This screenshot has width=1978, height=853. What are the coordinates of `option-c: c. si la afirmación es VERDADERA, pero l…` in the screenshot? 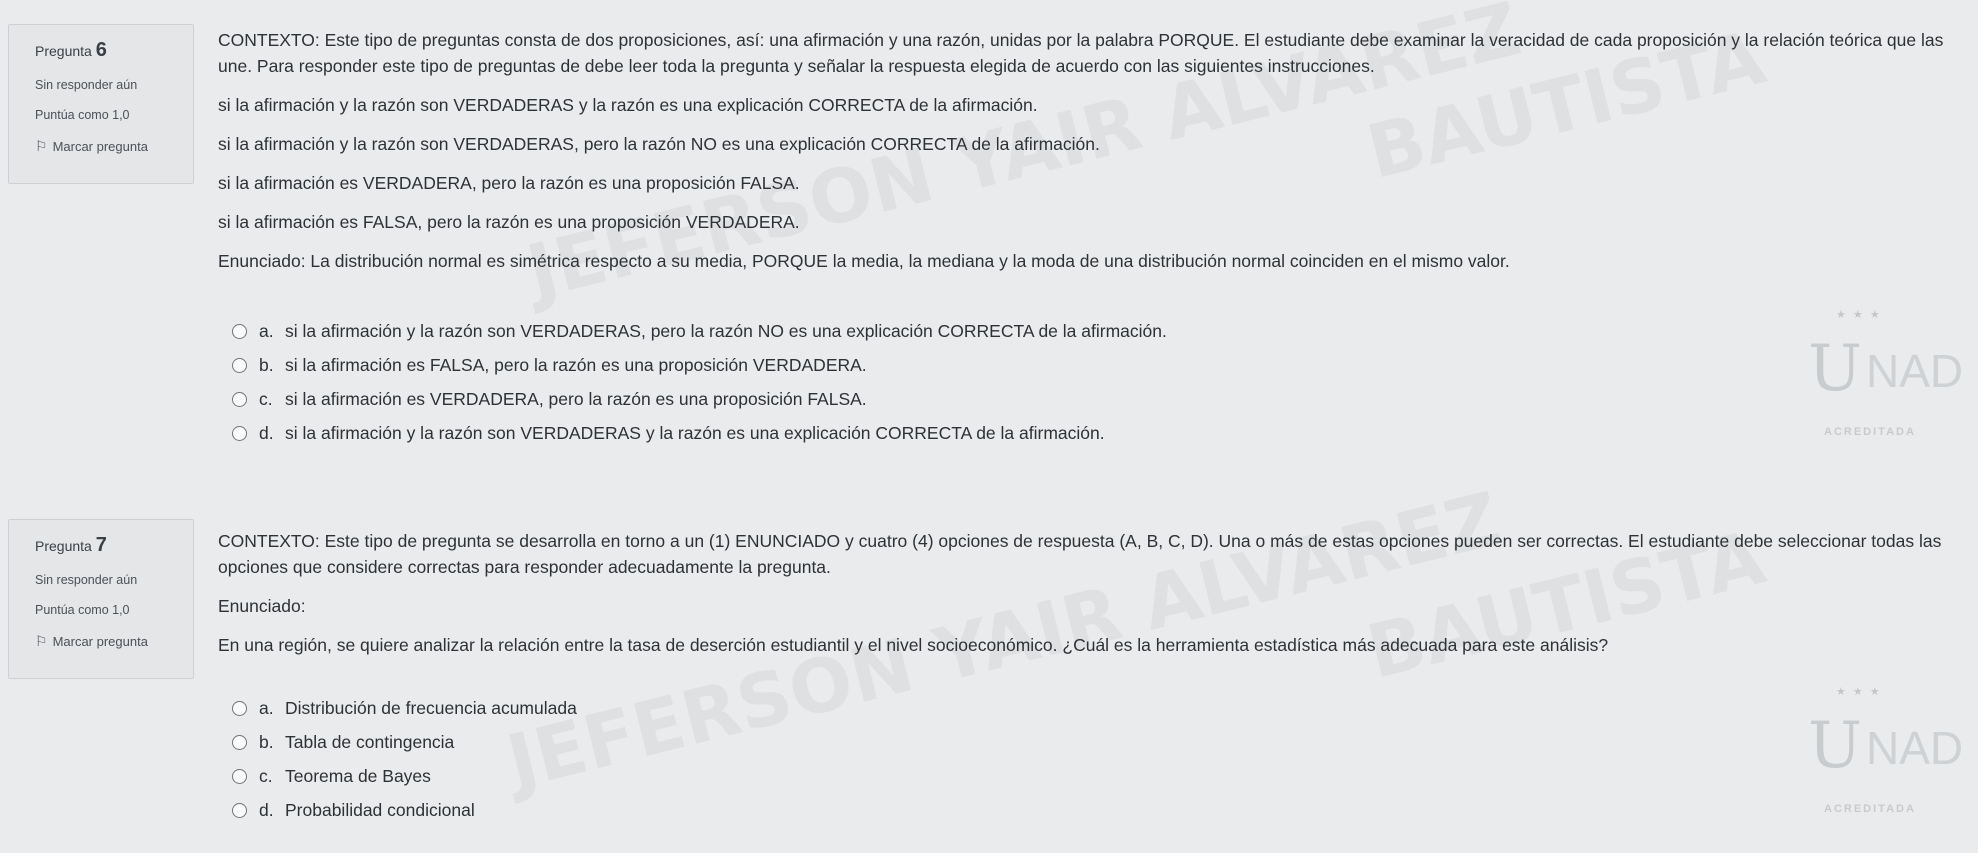 It's located at (699, 399).